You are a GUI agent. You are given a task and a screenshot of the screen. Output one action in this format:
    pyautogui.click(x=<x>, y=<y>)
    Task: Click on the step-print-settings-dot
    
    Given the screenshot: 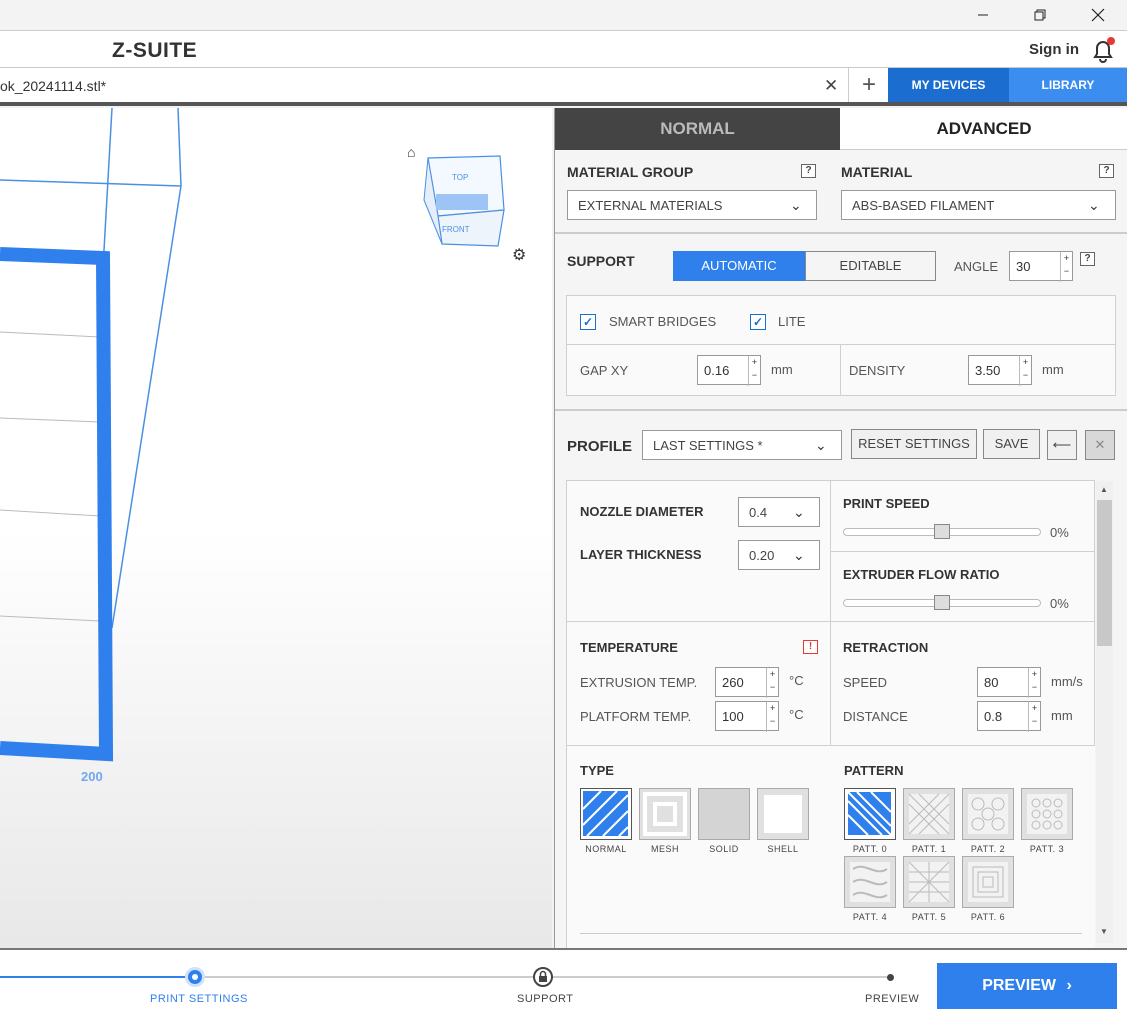 What is the action you would take?
    pyautogui.click(x=195, y=977)
    